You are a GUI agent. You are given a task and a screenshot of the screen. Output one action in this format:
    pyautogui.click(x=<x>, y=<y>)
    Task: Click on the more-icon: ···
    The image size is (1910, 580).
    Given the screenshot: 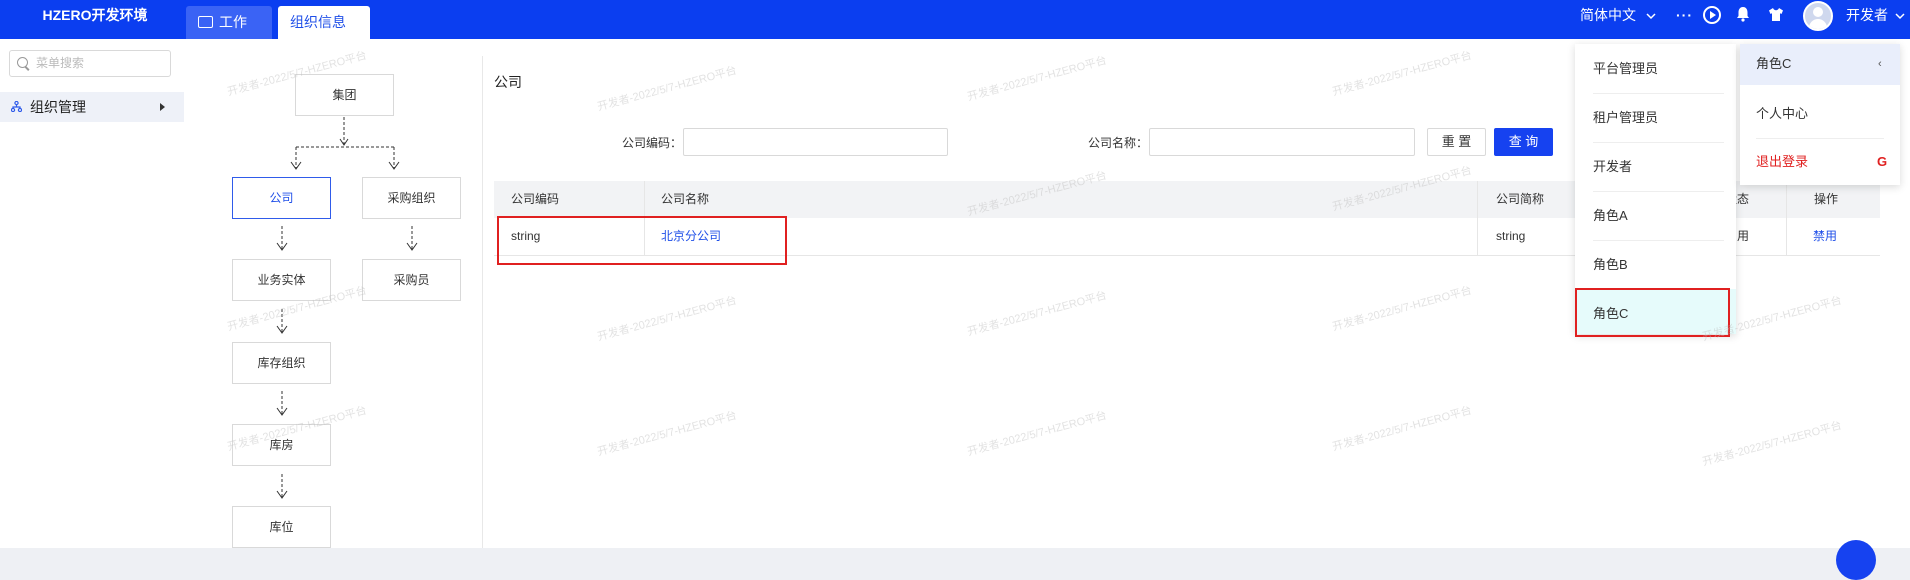 What is the action you would take?
    pyautogui.click(x=1684, y=15)
    